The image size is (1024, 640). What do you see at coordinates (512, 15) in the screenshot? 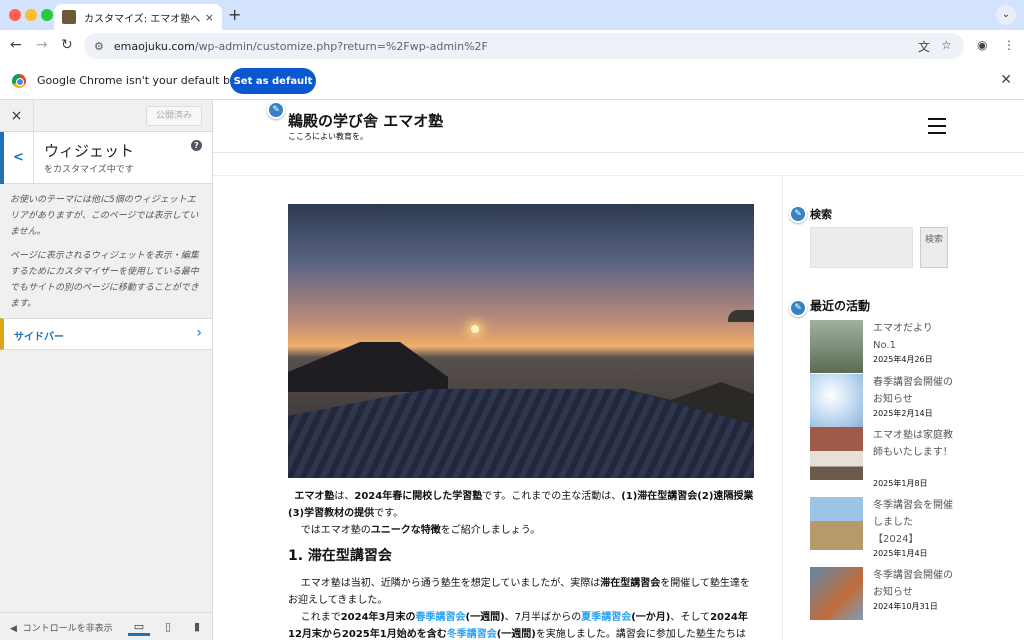
I see `tab-strip: カスタマイズ: エマオ塾へようこそ × + ⌄` at bounding box center [512, 15].